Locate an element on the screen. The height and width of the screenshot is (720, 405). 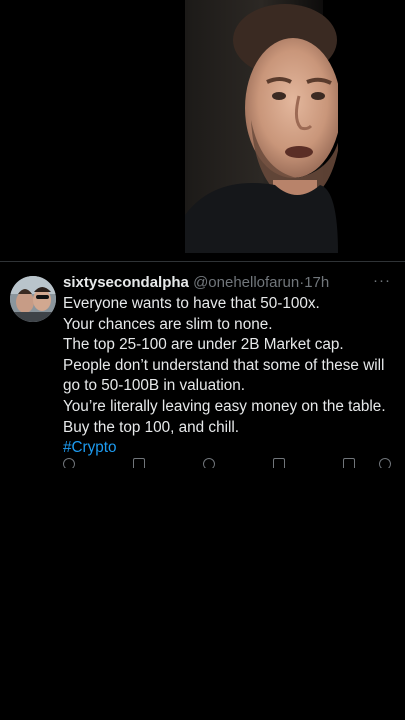
views-icon is located at coordinates (279, 463).